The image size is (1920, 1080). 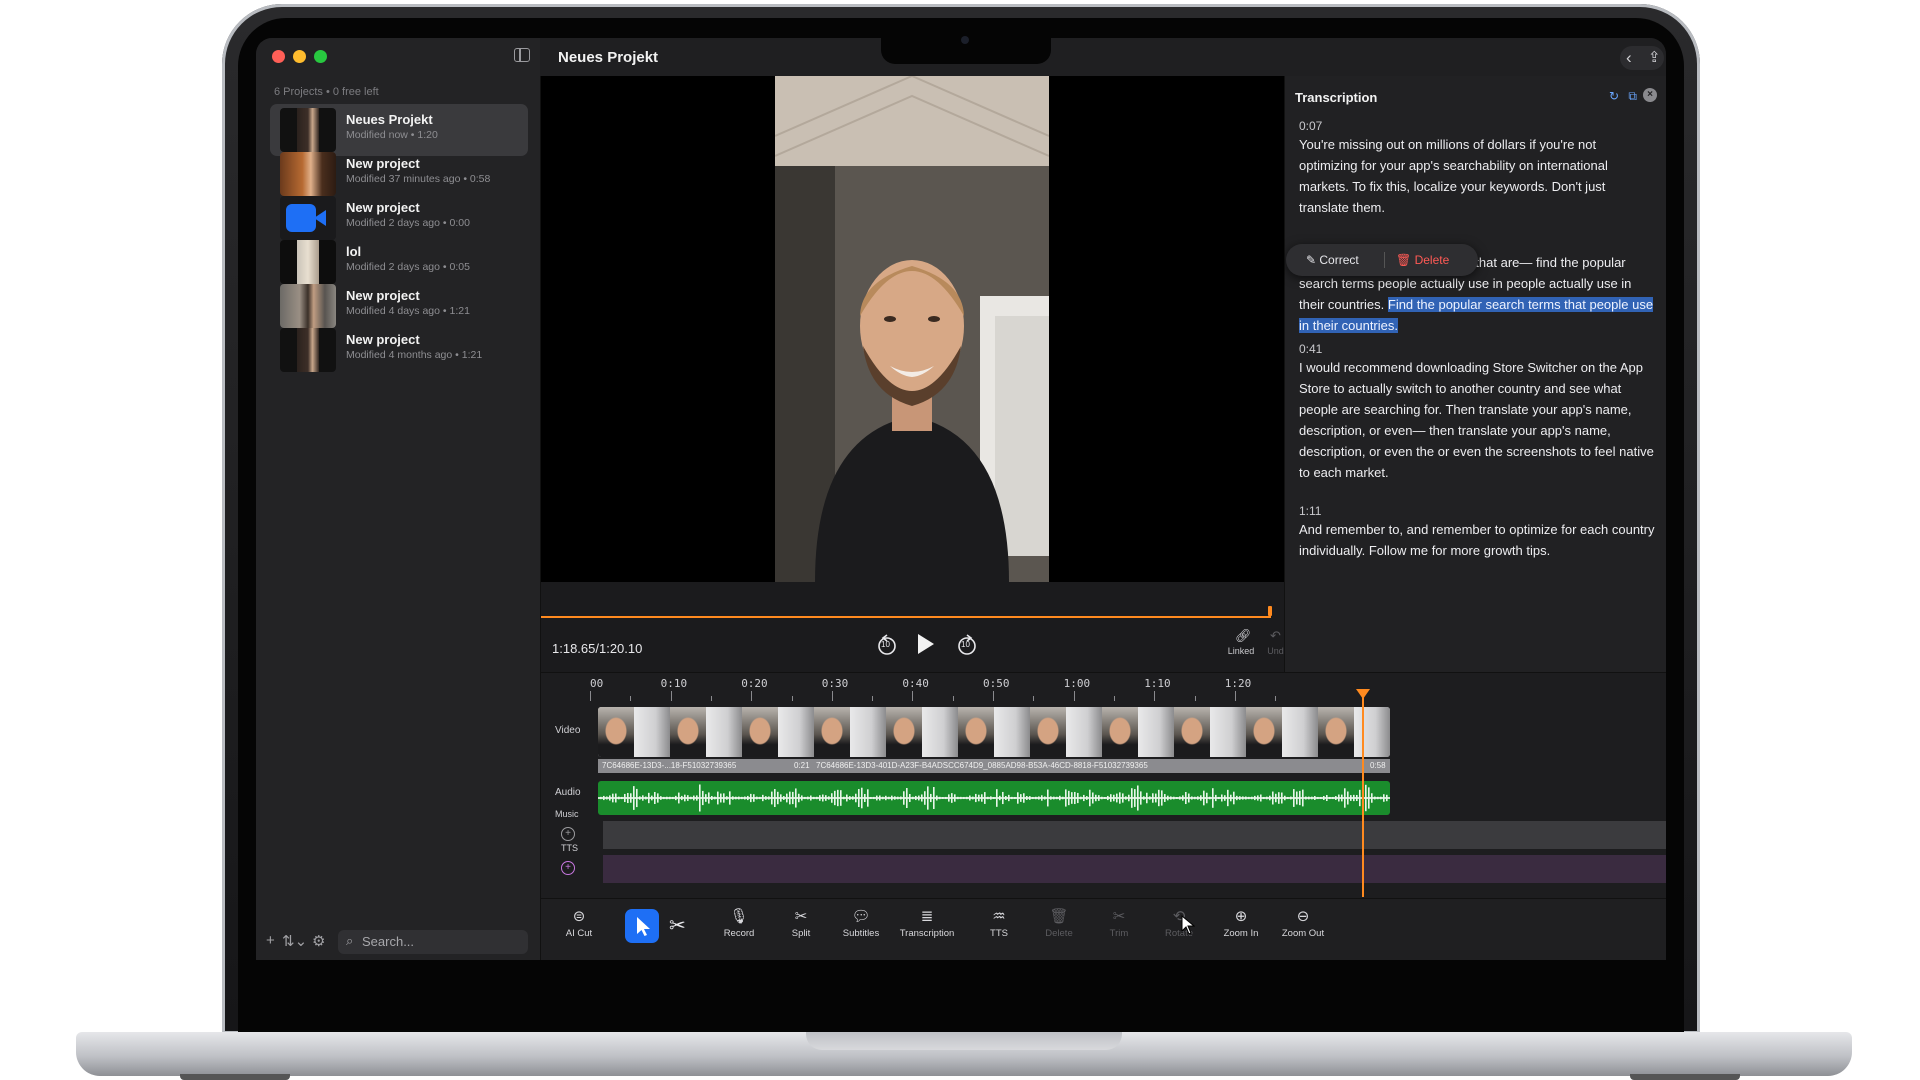 What do you see at coordinates (887, 647) in the screenshot?
I see `skip-back-button: 10` at bounding box center [887, 647].